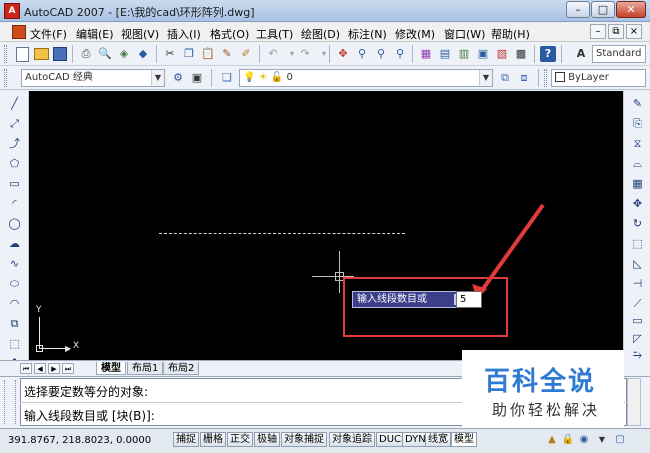 The height and width of the screenshot is (453, 650). Describe the element at coordinates (88, 440) in the screenshot. I see `cursor-coordinates: 391.8767, 218.8023, 0.0000` at that location.